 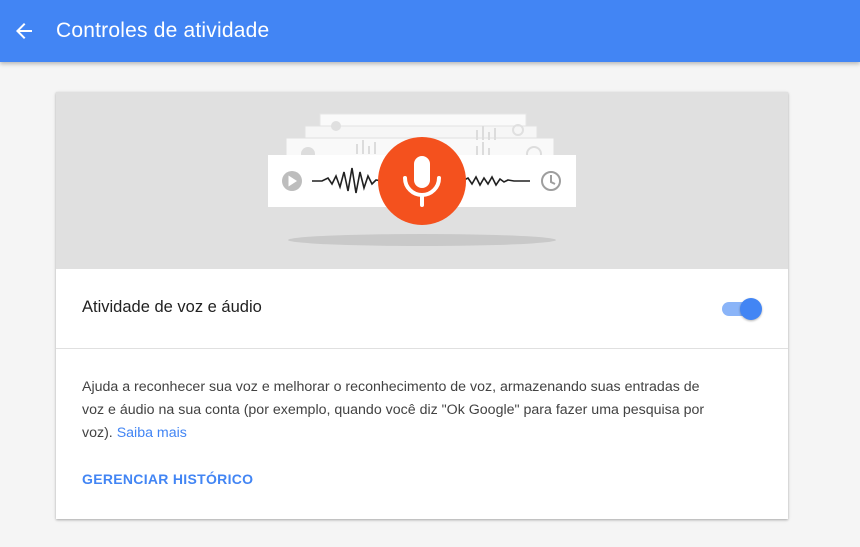 I want to click on back-button, so click(x=24, y=31).